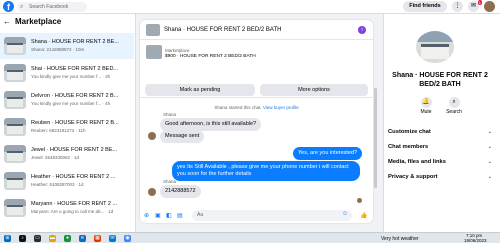 This screenshot has height=243, width=500. I want to click on weather-status: Very hot weather, so click(400, 239).